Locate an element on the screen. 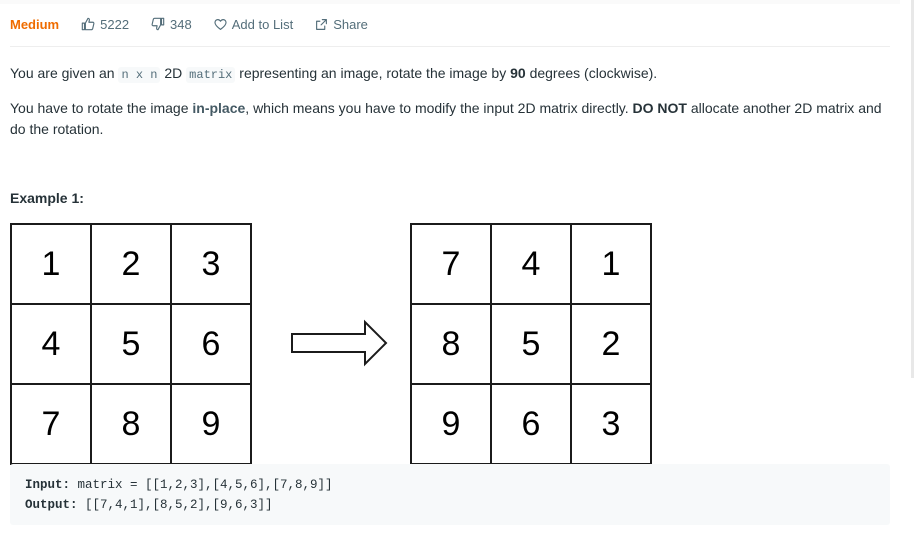  likes-count: 5222 is located at coordinates (115, 24).